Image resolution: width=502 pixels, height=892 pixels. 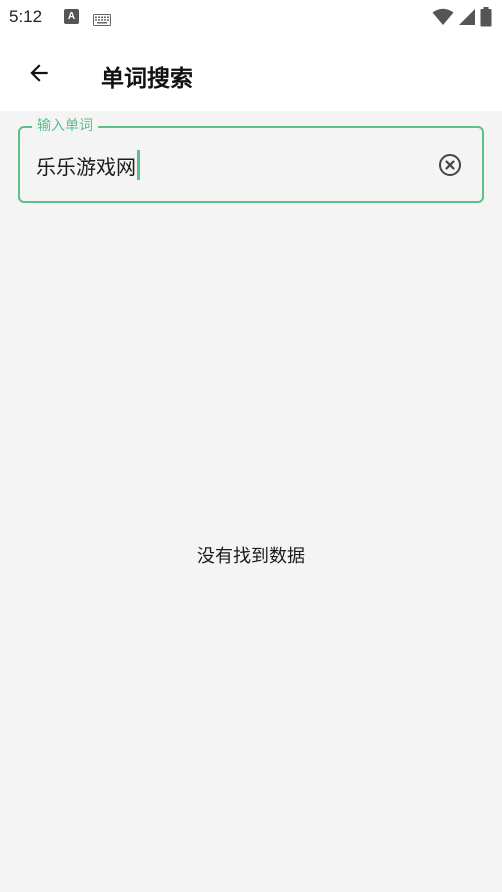 What do you see at coordinates (443, 19) in the screenshot?
I see `wifi-icon` at bounding box center [443, 19].